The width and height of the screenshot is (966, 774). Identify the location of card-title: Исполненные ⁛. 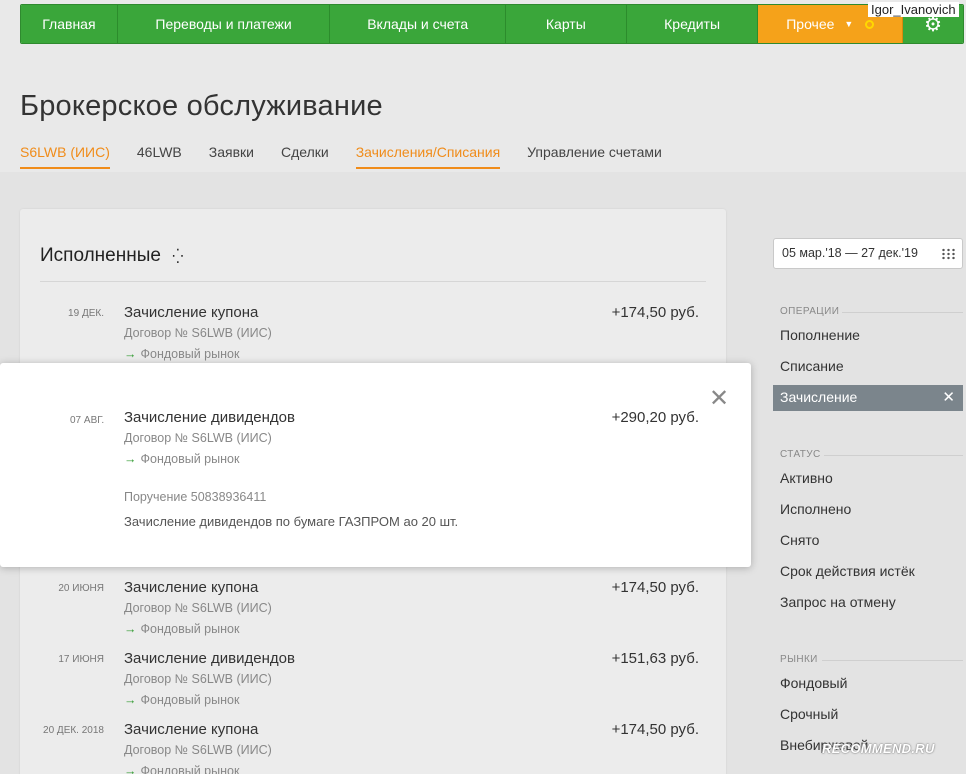
(111, 256).